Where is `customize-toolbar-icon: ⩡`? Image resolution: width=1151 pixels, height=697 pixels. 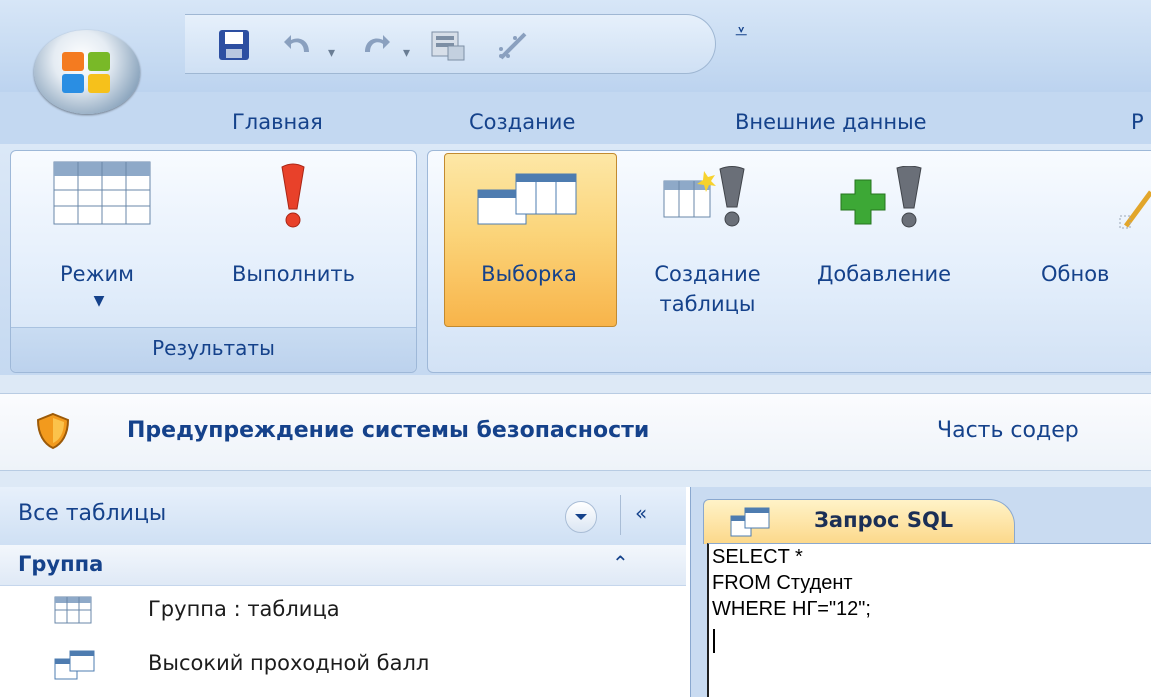 customize-toolbar-icon: ⩡ is located at coordinates (741, 33).